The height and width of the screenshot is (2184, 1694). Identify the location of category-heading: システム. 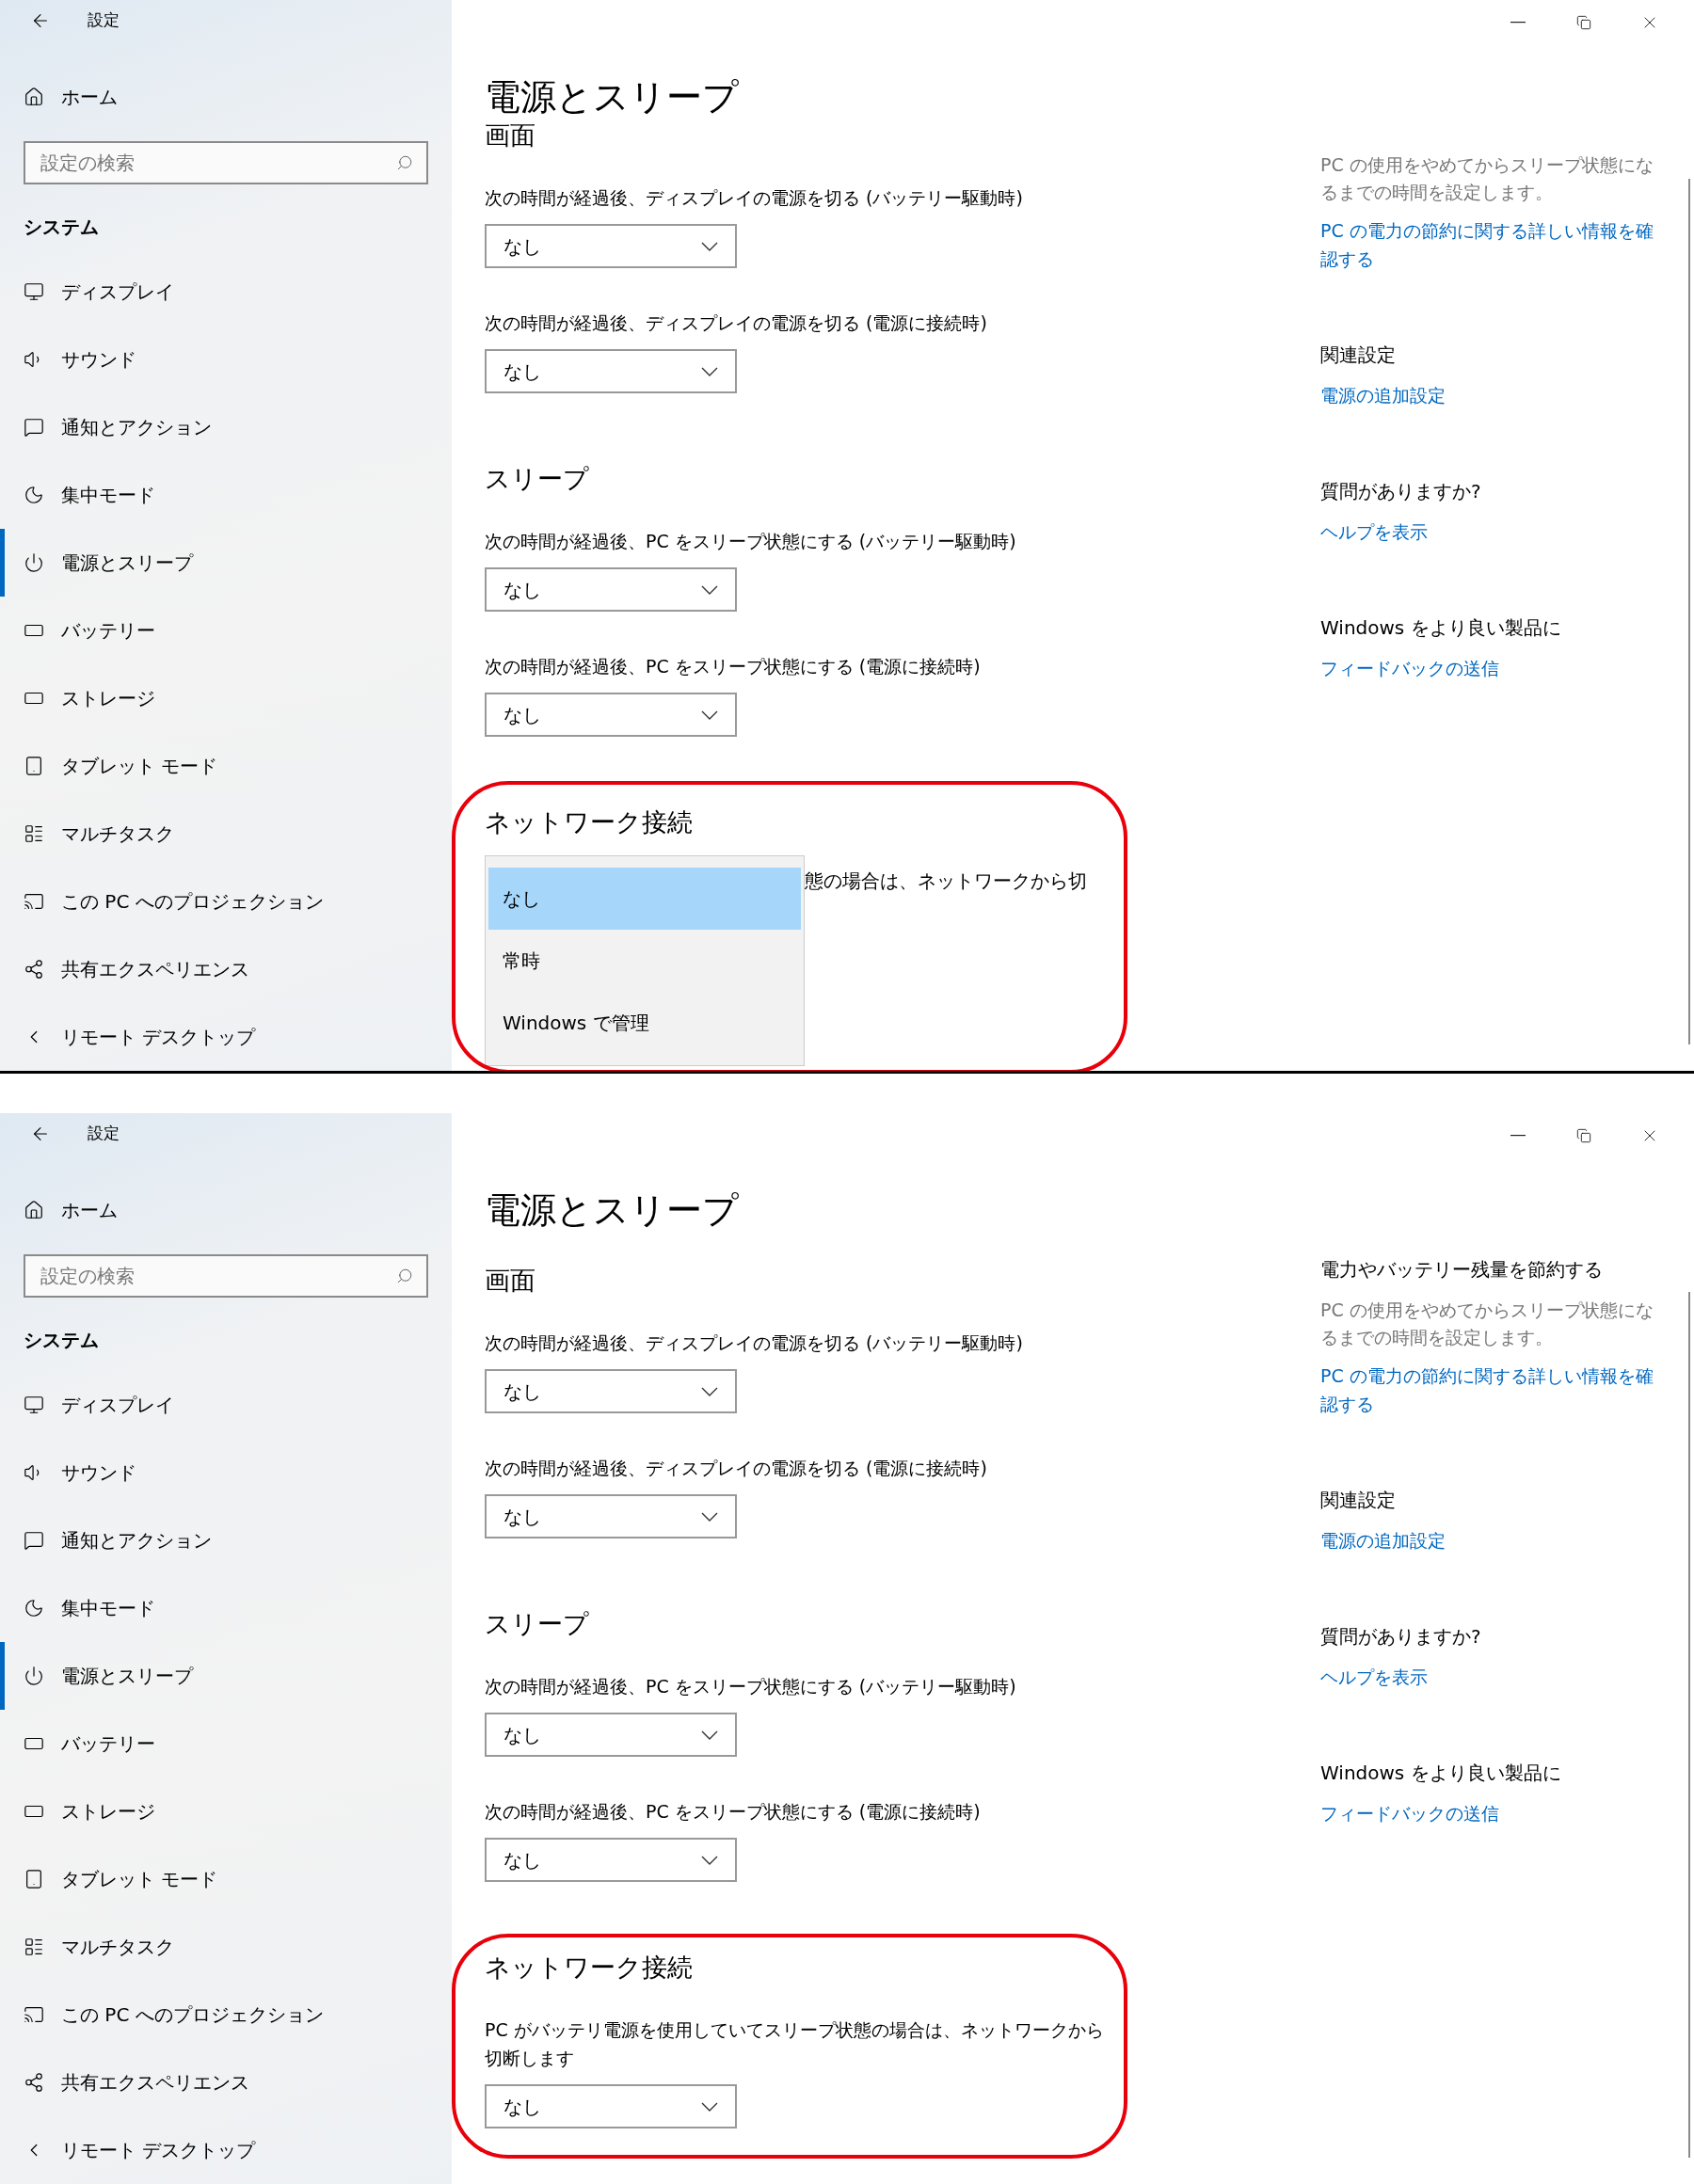
(61, 1340).